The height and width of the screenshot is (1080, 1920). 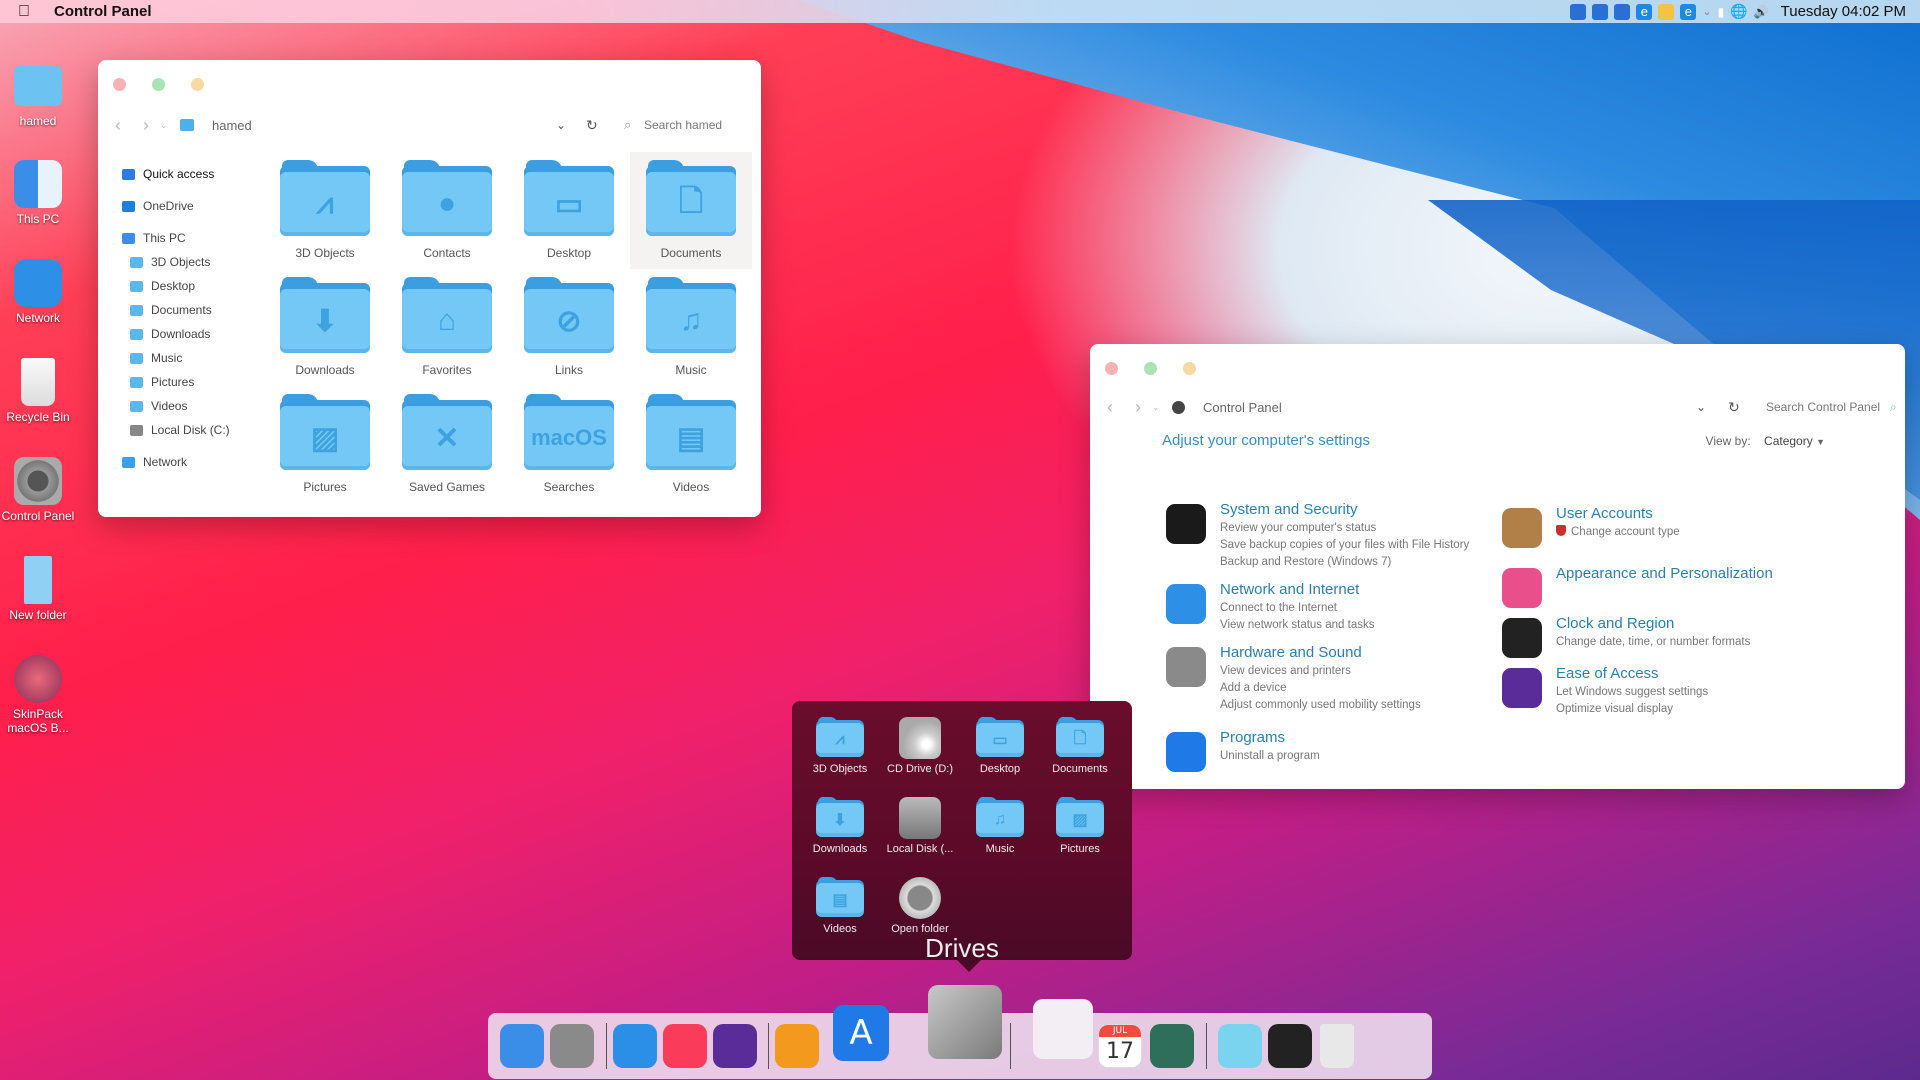 What do you see at coordinates (1344, 562) in the screenshot?
I see `task-link: Backup and Restore (Windows 7)` at bounding box center [1344, 562].